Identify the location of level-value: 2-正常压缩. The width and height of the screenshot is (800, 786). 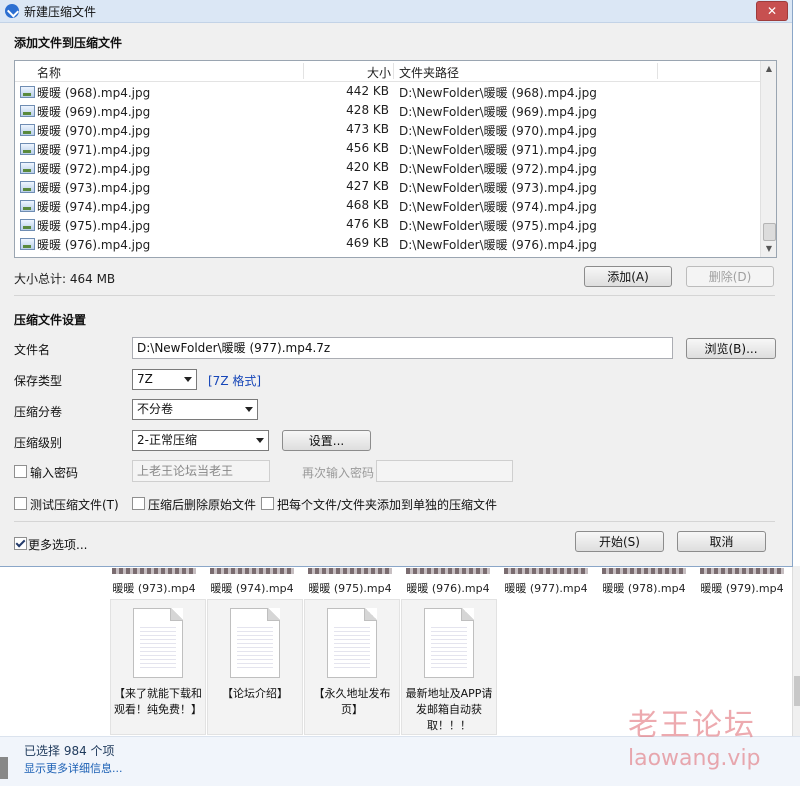
(167, 440).